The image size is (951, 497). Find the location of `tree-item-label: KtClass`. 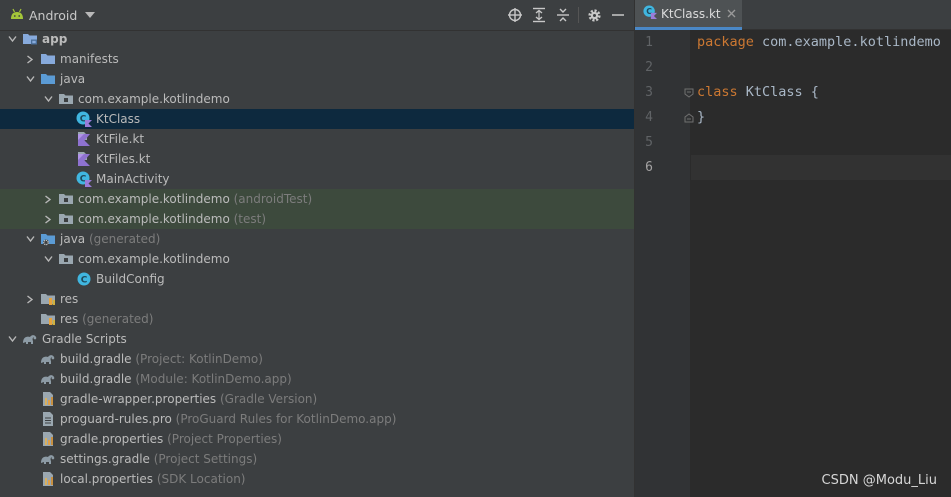

tree-item-label: KtClass is located at coordinates (118, 119).